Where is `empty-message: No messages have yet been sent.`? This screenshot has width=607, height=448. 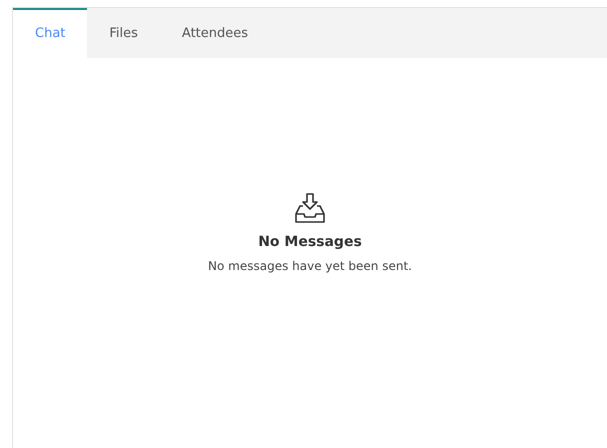
empty-message: No messages have yet been sent. is located at coordinates (310, 266).